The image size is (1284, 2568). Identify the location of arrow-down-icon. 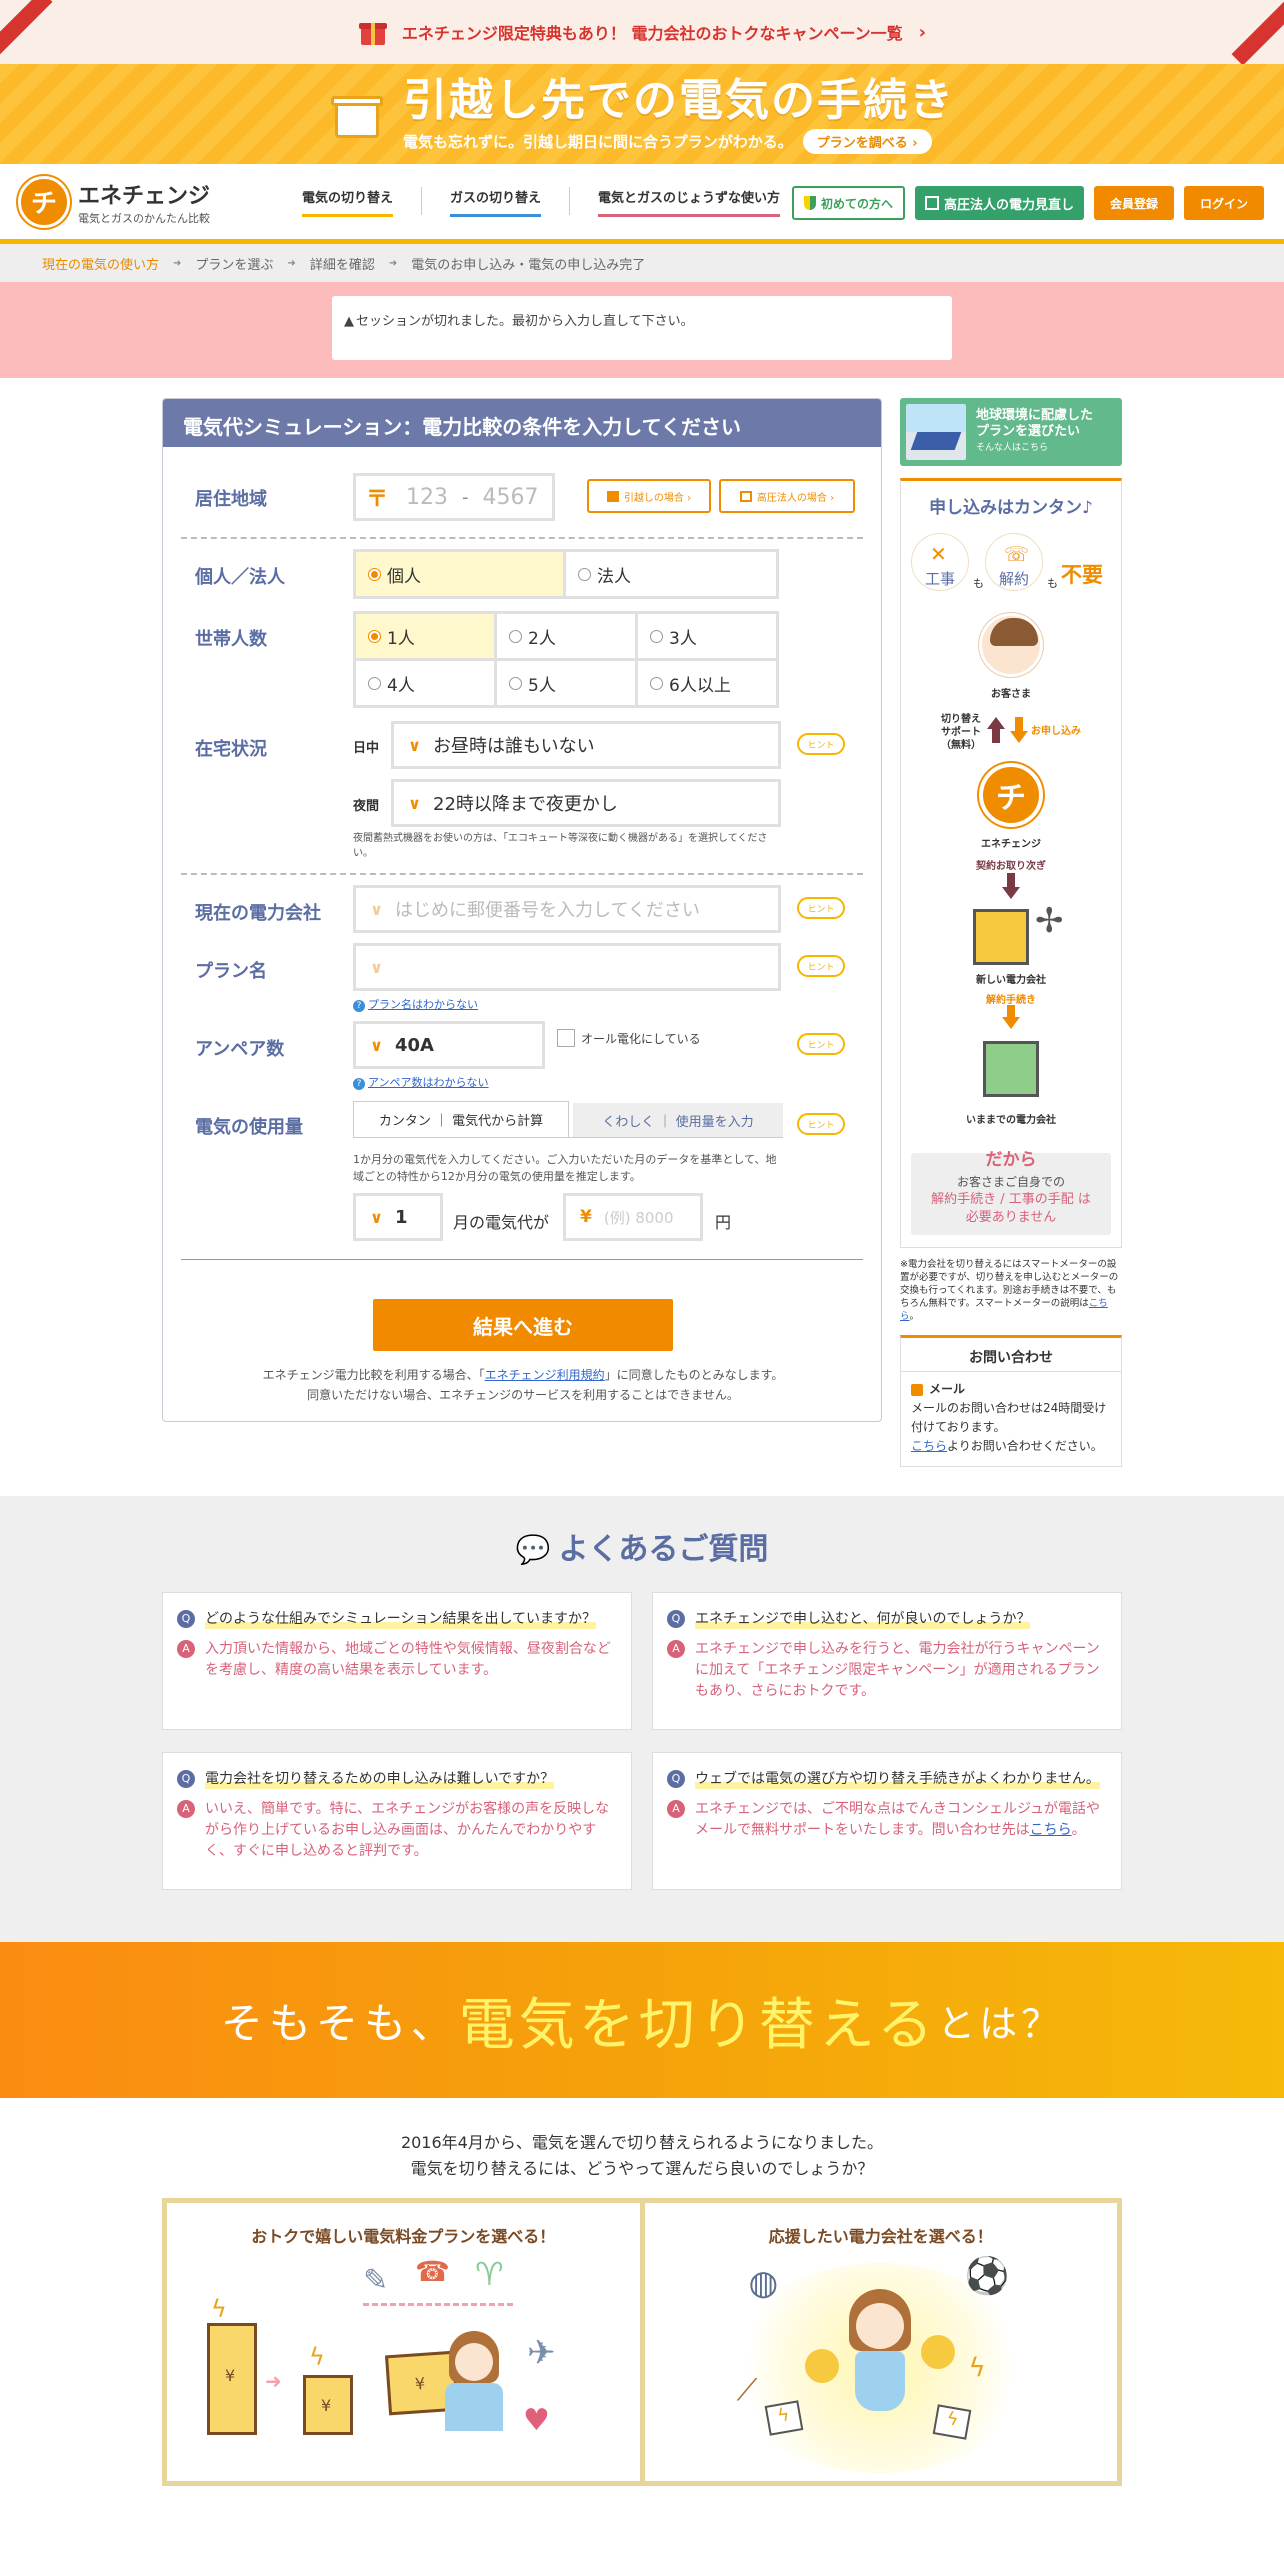
(1011, 1023).